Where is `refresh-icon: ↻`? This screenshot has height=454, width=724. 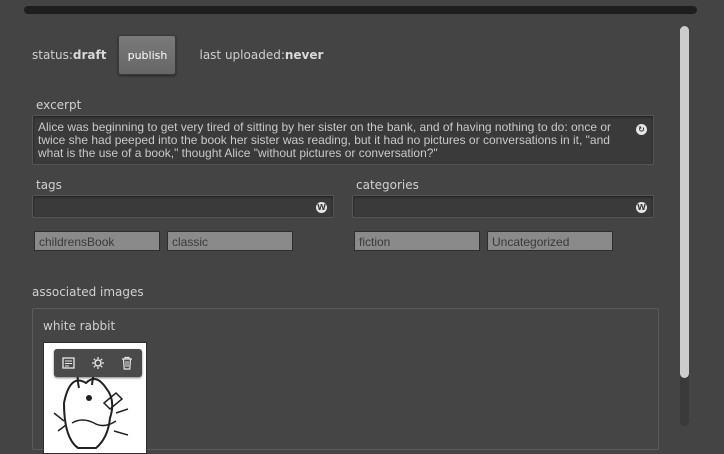
refresh-icon: ↻ is located at coordinates (641, 129).